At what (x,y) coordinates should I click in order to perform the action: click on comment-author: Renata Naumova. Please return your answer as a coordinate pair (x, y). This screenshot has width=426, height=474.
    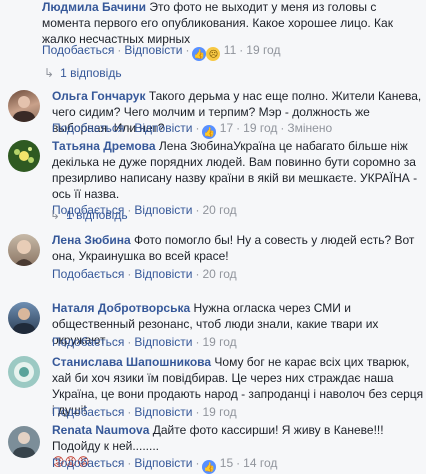
    Looking at the image, I should click on (100, 430).